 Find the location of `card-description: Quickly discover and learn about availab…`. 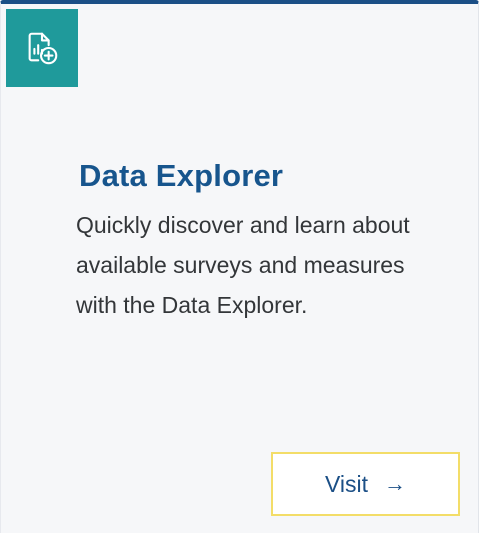

card-description: Quickly discover and learn about availab… is located at coordinates (243, 265).